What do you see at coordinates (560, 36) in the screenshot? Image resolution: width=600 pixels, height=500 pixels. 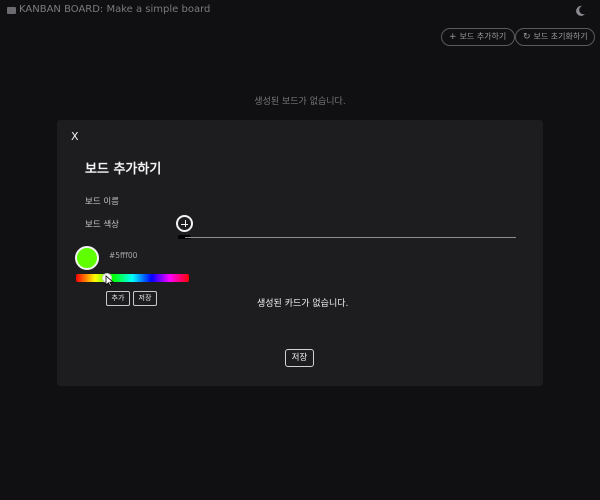 I see `reset-board-label: 보드 초기화하기` at bounding box center [560, 36].